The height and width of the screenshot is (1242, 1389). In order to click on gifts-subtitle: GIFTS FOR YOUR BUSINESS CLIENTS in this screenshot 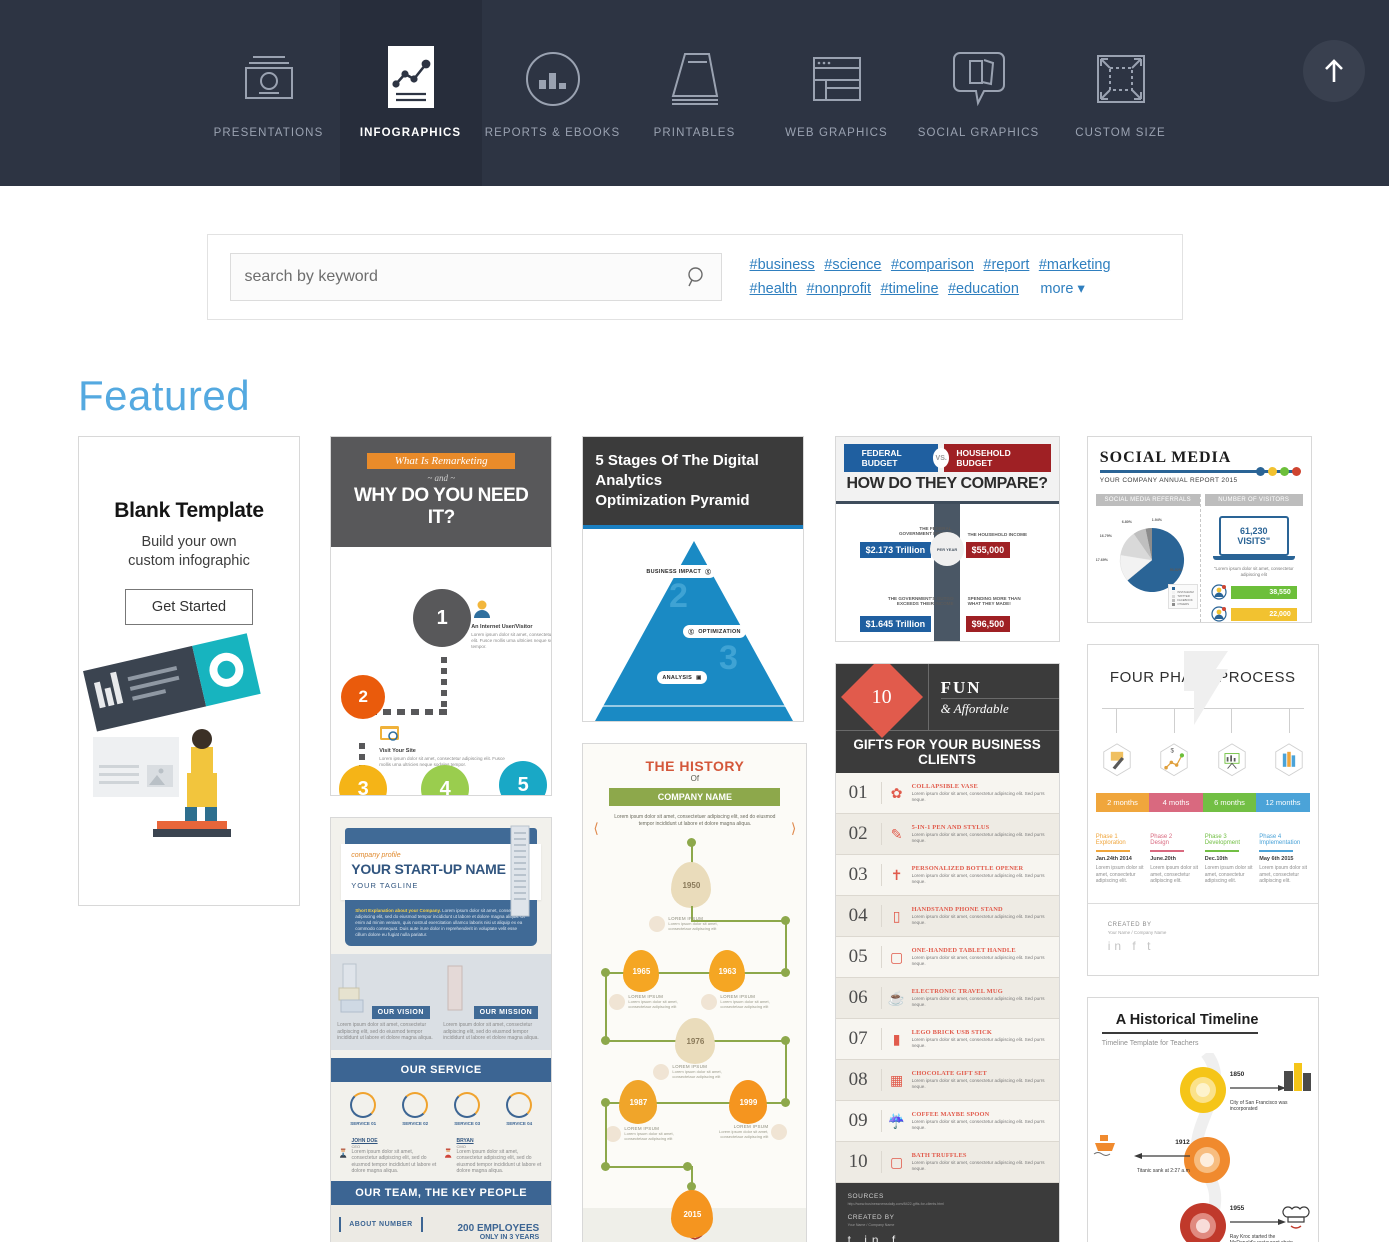, I will do `click(947, 751)`.